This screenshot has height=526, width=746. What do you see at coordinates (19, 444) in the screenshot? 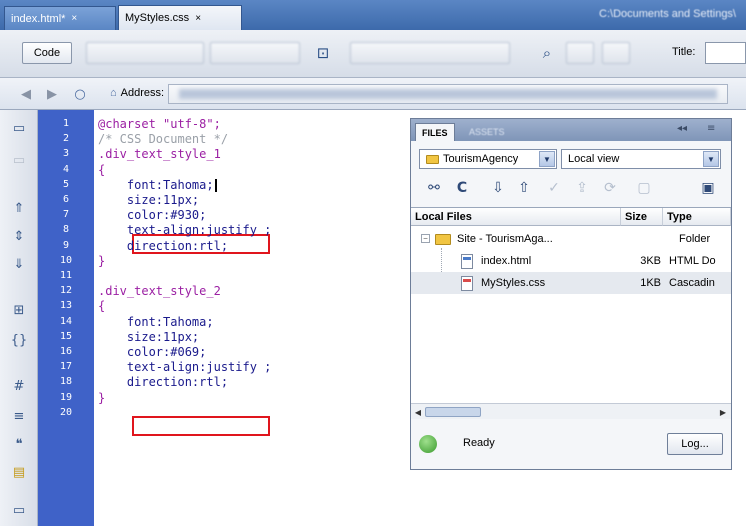
I see `apply-comment-icon: ❝` at bounding box center [19, 444].